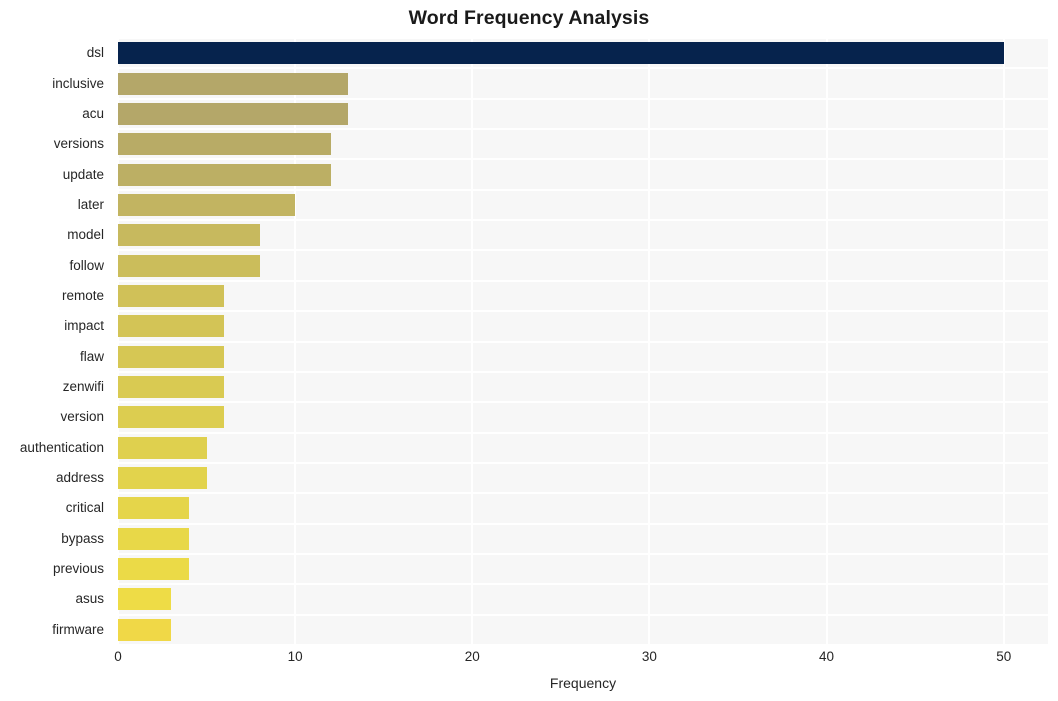 This screenshot has height=701, width=1058. Describe the element at coordinates (89, 599) in the screenshot. I see `y-tick-label-asus: asus` at that location.